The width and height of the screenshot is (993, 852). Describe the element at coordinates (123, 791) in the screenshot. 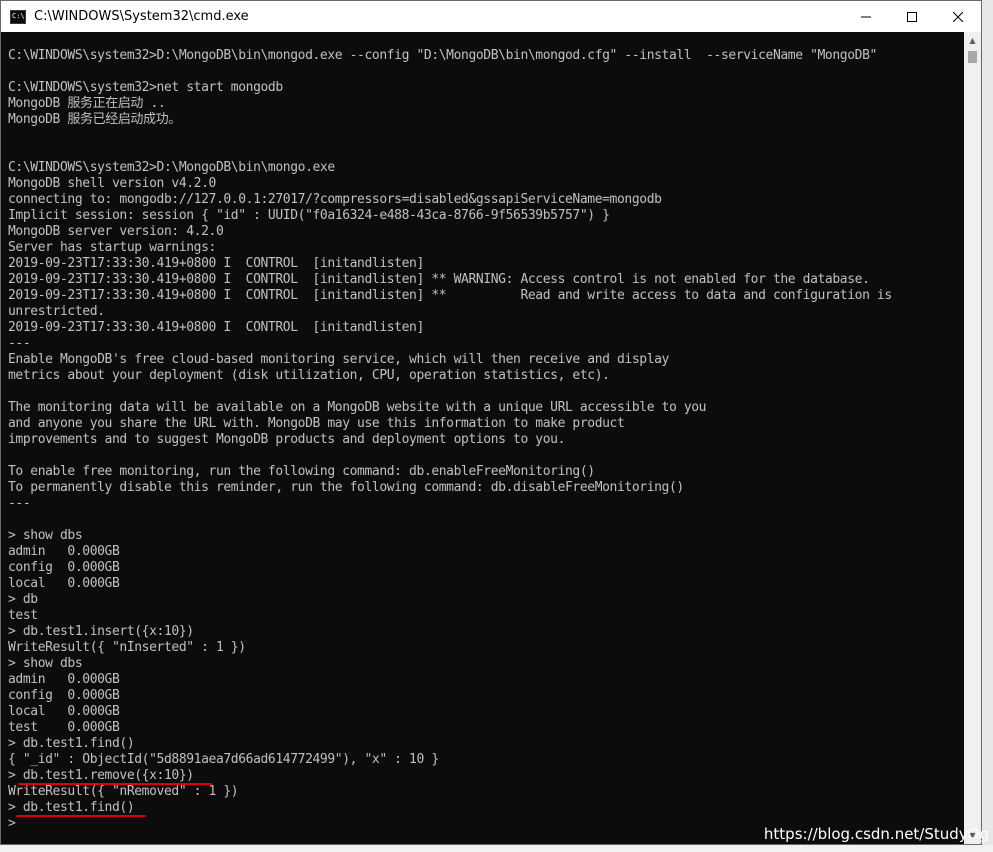

I see `console-line: WriteResult({ "nRemoved" : 1 })` at that location.